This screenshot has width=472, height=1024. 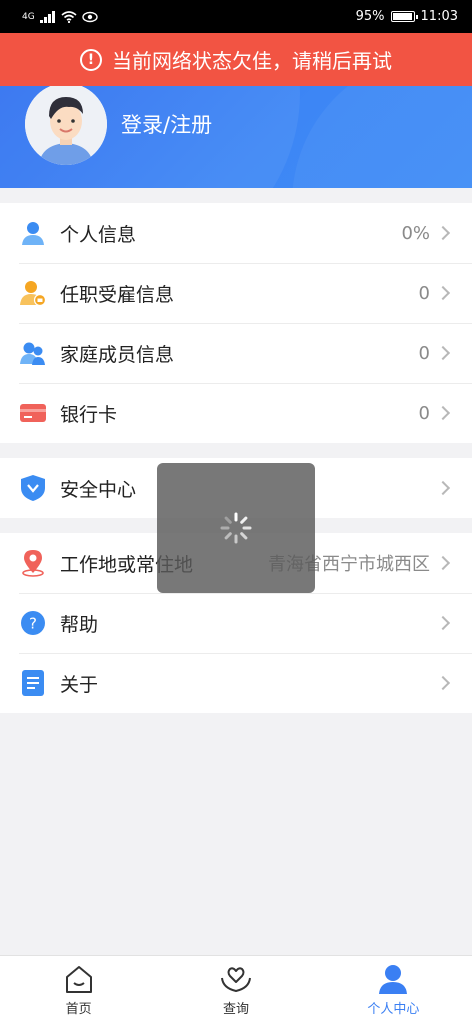 I want to click on status-bar: 4G 95% 11:03, so click(x=236, y=16).